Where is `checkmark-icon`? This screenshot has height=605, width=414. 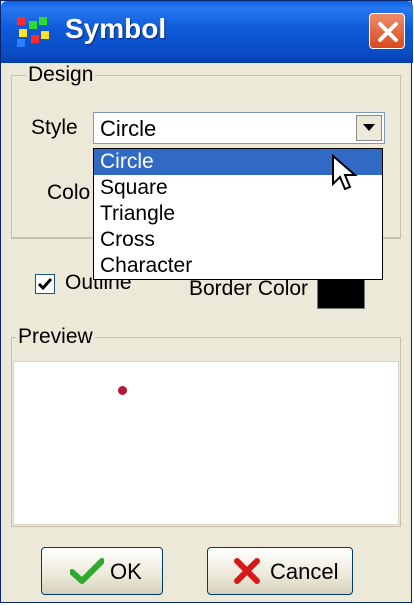 checkmark-icon is located at coordinates (45, 284).